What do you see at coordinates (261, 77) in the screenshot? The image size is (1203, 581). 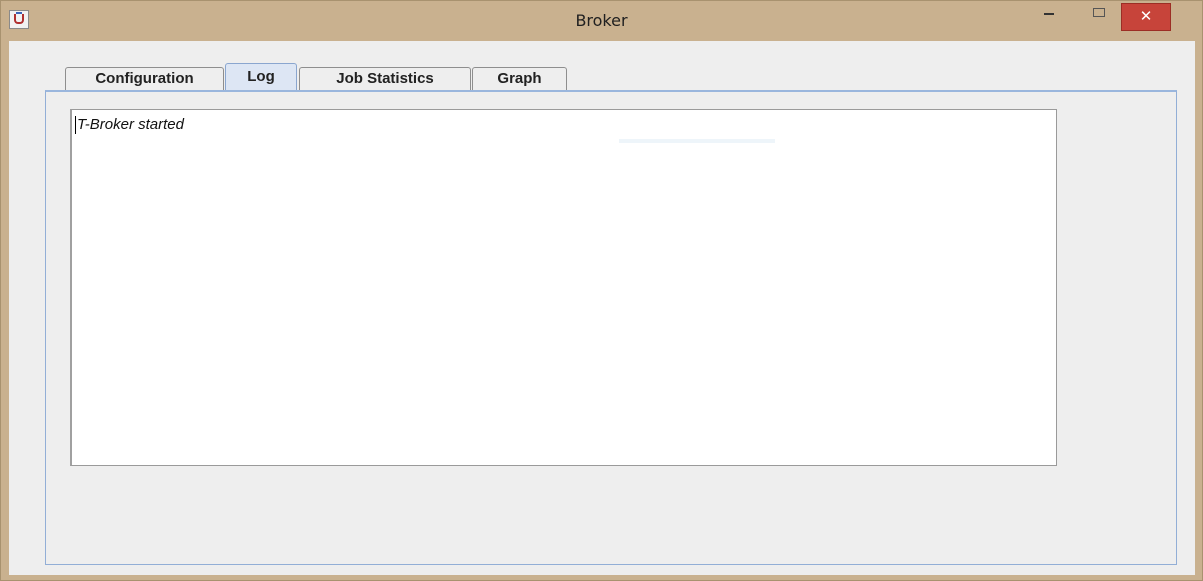 I see `tab-log: Log` at bounding box center [261, 77].